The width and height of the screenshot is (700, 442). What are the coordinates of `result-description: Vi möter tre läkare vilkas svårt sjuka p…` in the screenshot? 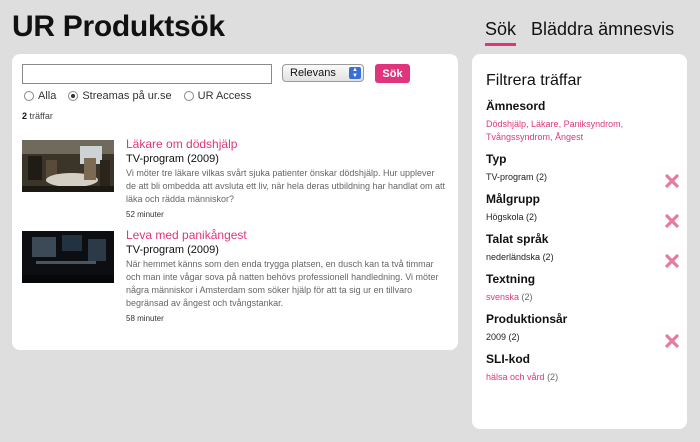 It's located at (286, 186).